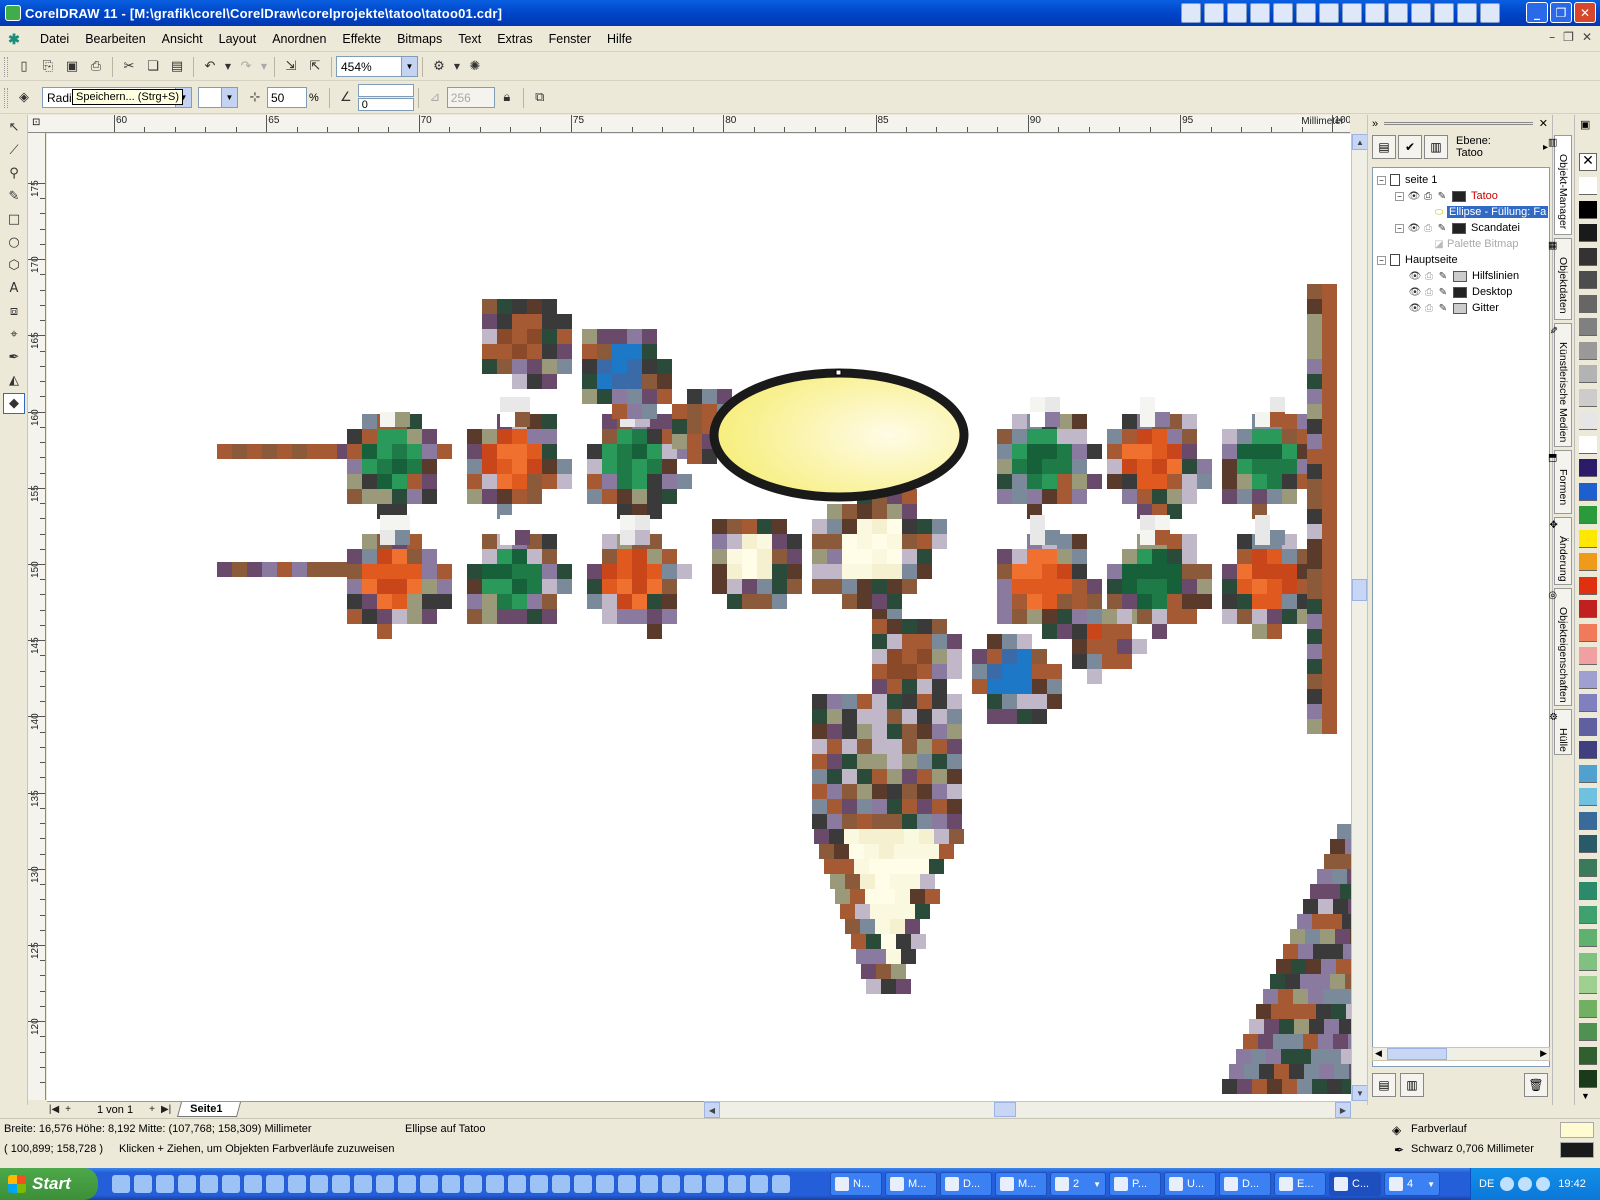 The width and height of the screenshot is (1600, 1200). Describe the element at coordinates (1475, 244) in the screenshot. I see `tree-object-bitmap: ◪ Palette Bitmap` at that location.